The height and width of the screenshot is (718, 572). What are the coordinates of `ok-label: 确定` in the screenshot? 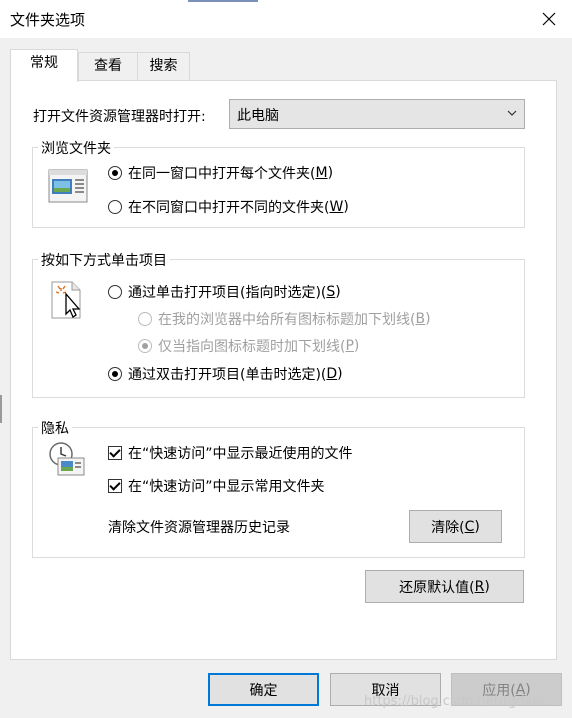 It's located at (263, 690).